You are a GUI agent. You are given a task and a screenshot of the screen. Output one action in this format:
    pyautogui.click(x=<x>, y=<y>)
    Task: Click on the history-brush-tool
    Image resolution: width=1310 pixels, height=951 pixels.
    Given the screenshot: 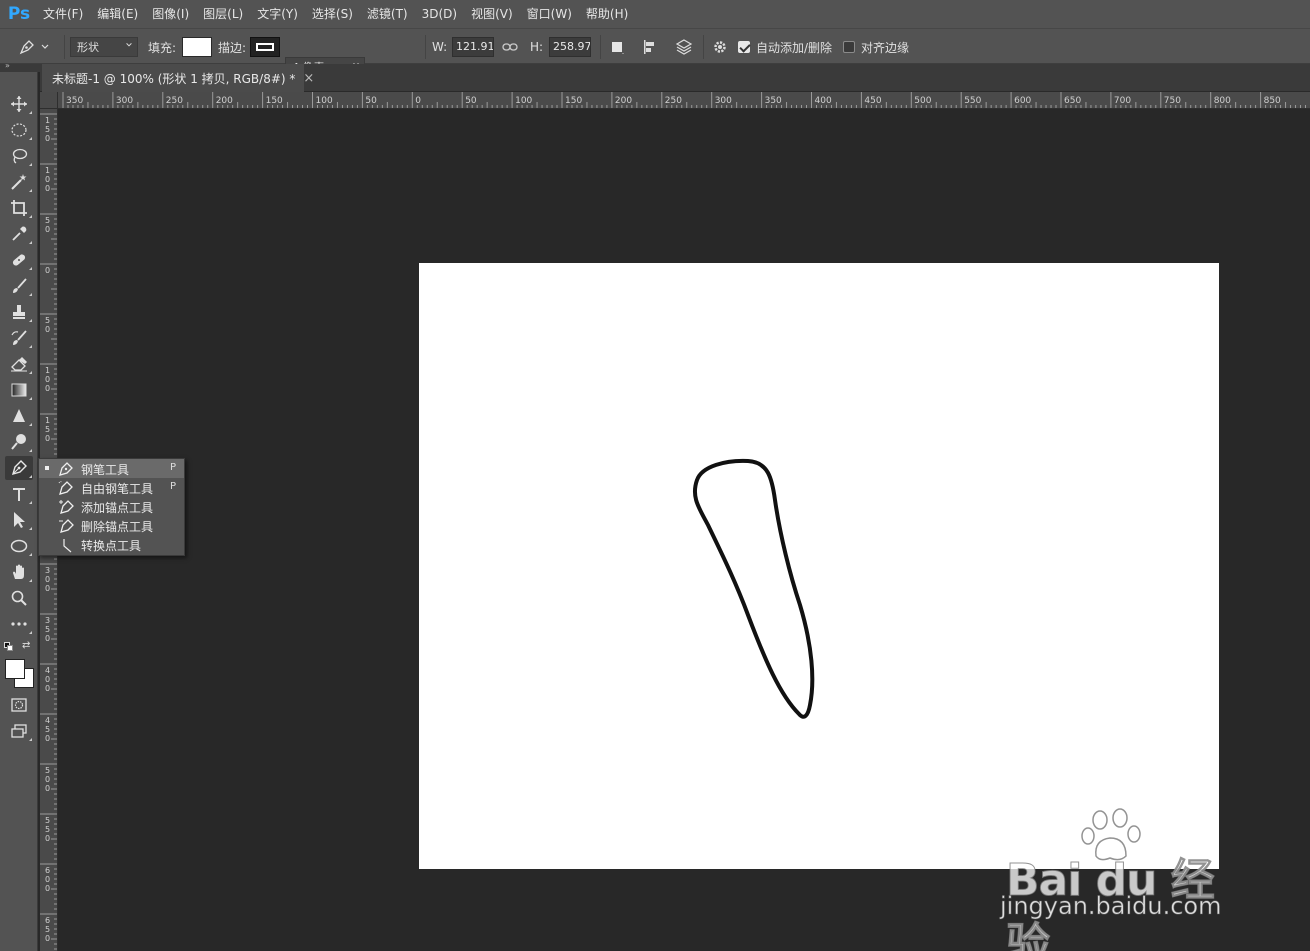 What is the action you would take?
    pyautogui.click(x=19, y=338)
    